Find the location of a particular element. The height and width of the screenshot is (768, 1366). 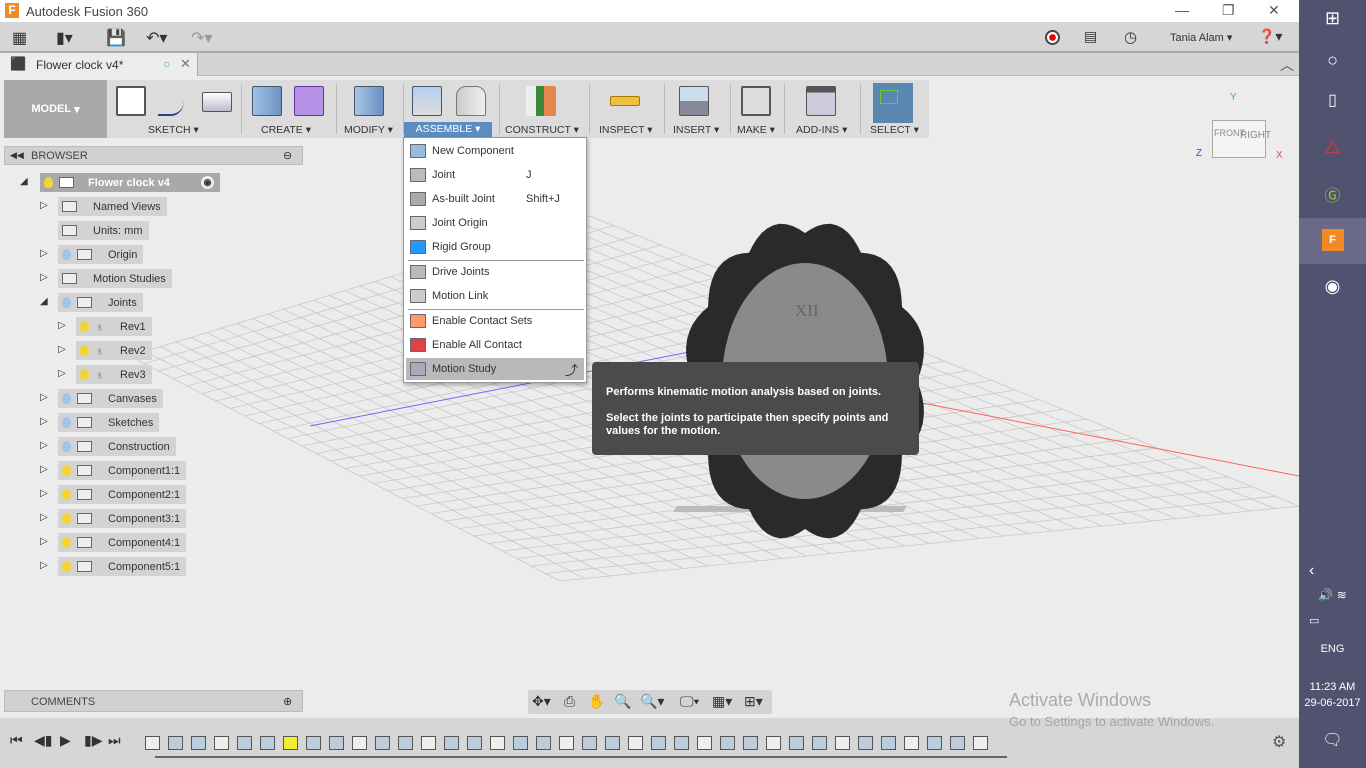

step-back-icon: ◀▮ is located at coordinates (43, 740).